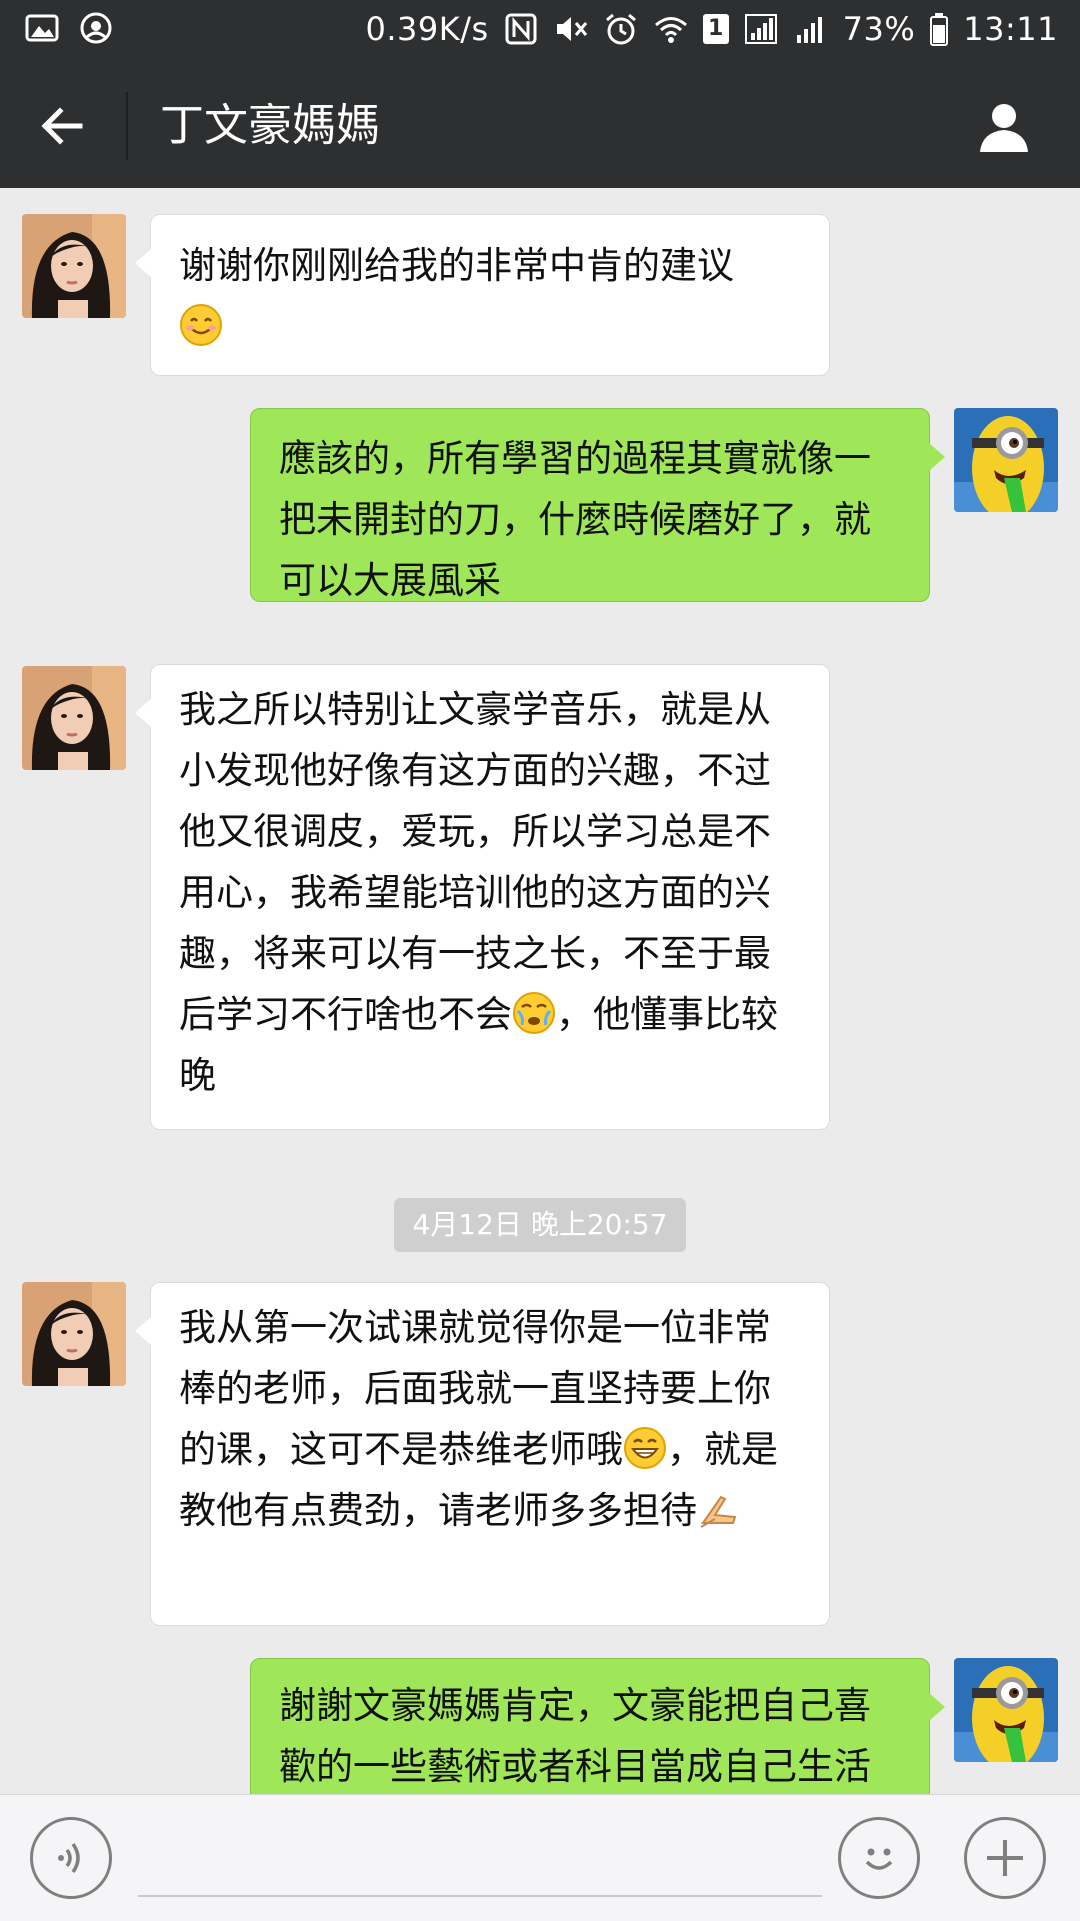  Describe the element at coordinates (201, 325) in the screenshot. I see `smiling-face-icon` at that location.